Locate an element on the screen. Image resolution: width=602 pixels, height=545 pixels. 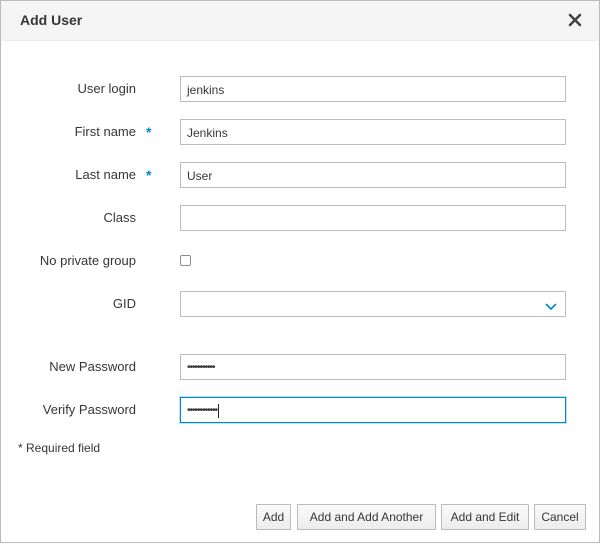
new-password-input: ••••••••••• is located at coordinates (373, 367).